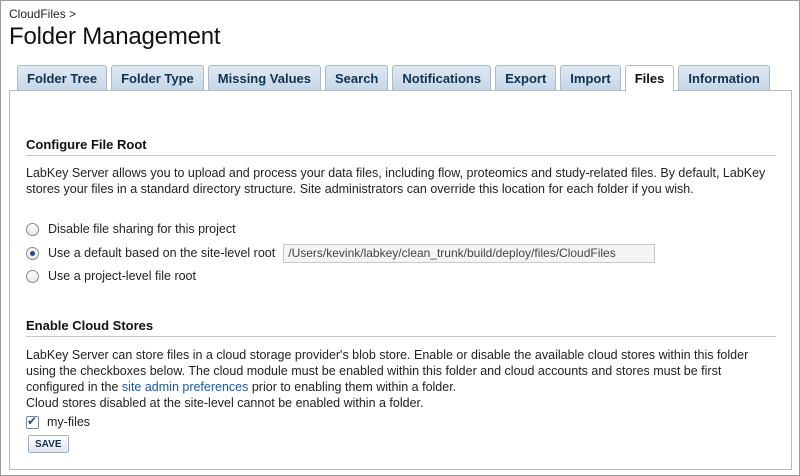 The width and height of the screenshot is (800, 476). What do you see at coordinates (442, 78) in the screenshot?
I see `tab-notifications: Notifications` at bounding box center [442, 78].